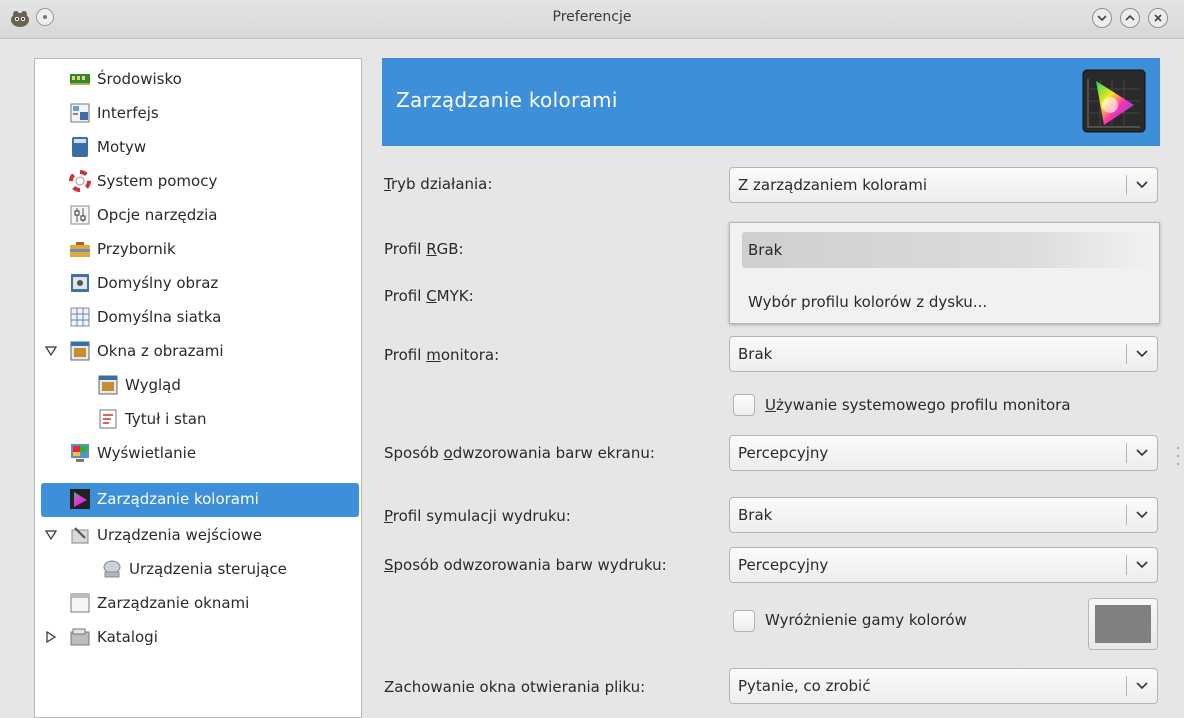  Describe the element at coordinates (943, 565) in the screenshot. I see `print-intent-combo: Percepcyjny` at that location.